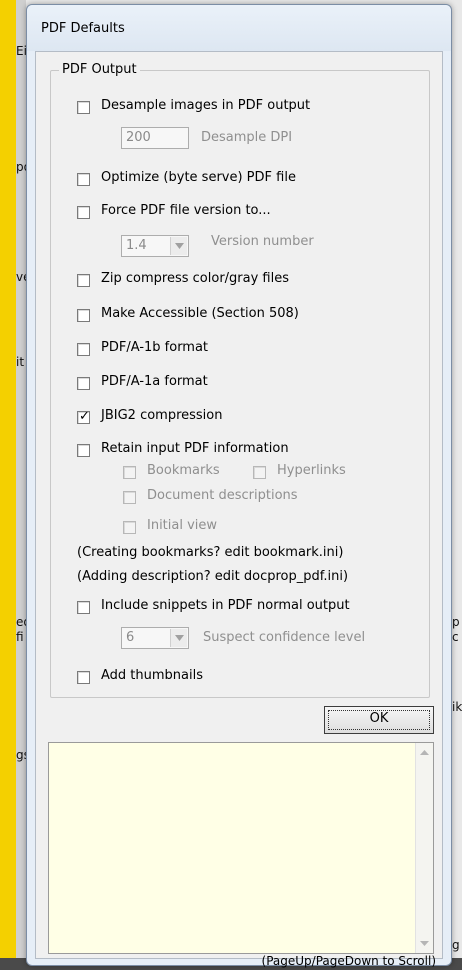  I want to click on thumbnails-label: Add thumbnails, so click(152, 675).